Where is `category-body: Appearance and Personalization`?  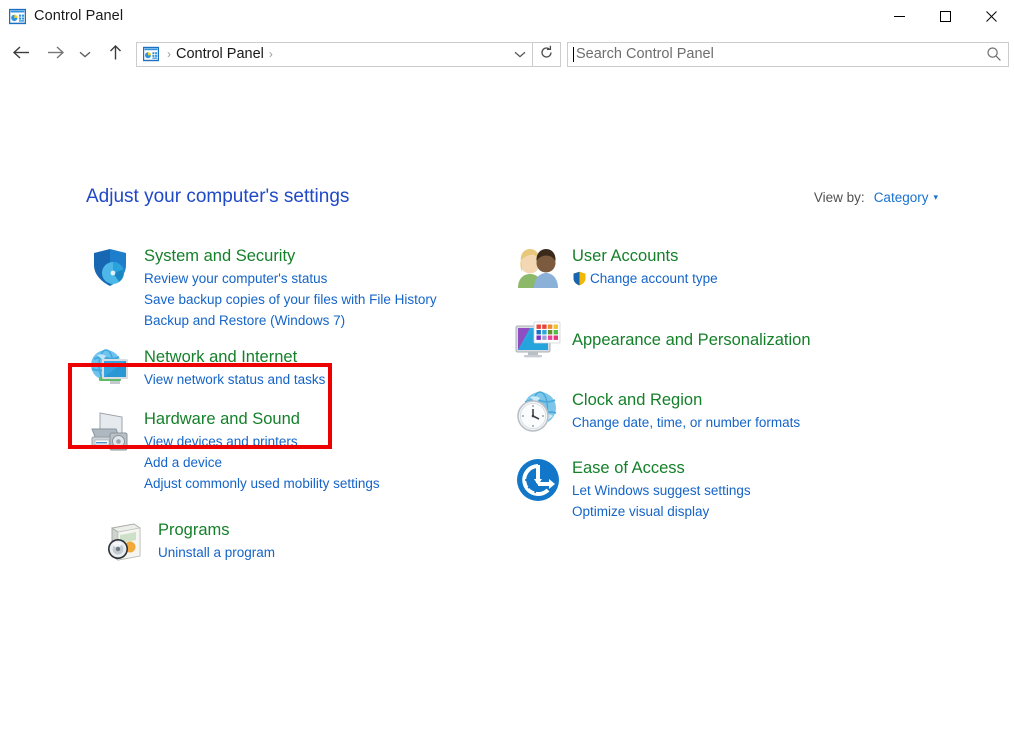 category-body: Appearance and Personalization is located at coordinates (691, 340).